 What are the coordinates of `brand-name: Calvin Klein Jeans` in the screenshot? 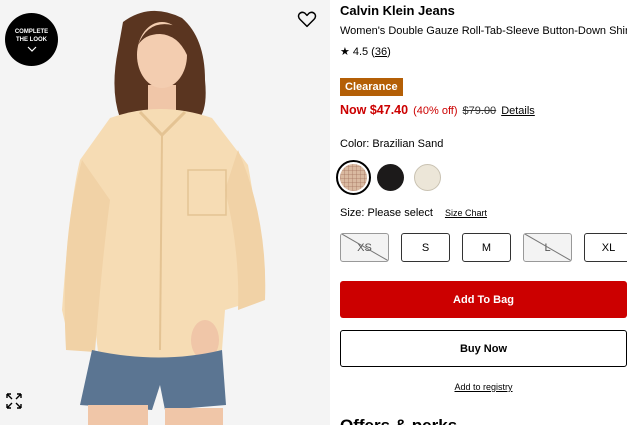 It's located at (397, 10).